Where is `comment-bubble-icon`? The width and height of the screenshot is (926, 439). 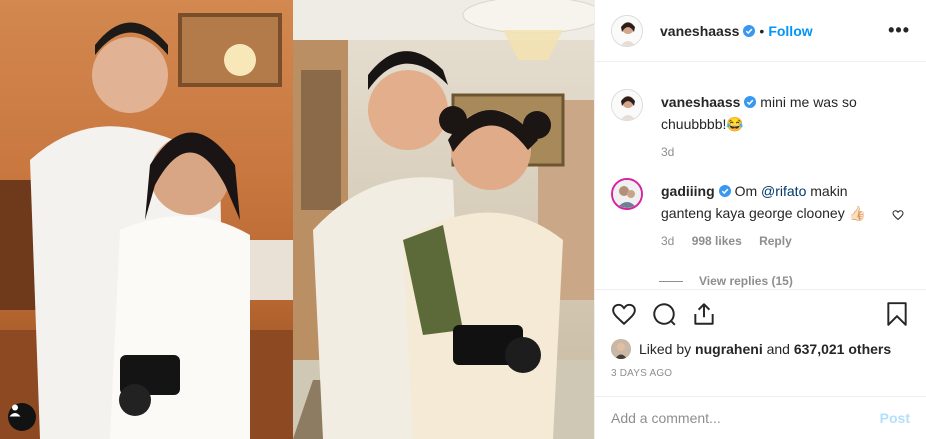 comment-bubble-icon is located at coordinates (664, 314).